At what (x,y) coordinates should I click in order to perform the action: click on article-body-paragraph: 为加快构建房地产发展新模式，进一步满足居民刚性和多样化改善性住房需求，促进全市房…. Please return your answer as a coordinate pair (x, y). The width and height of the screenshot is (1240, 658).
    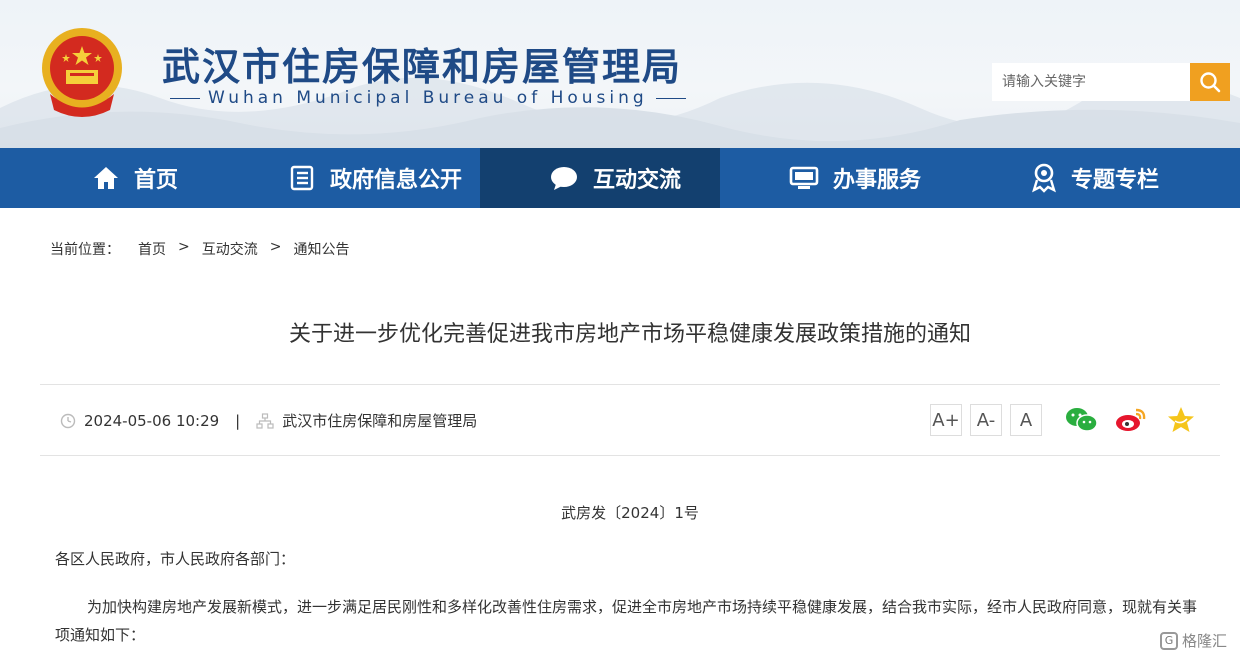
    Looking at the image, I should click on (626, 621).